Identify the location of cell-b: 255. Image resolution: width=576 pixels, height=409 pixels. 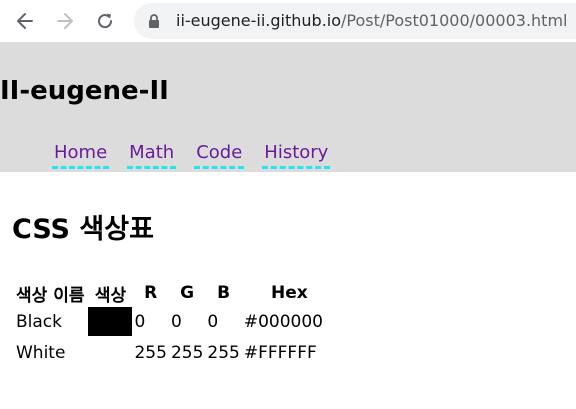
(223, 352).